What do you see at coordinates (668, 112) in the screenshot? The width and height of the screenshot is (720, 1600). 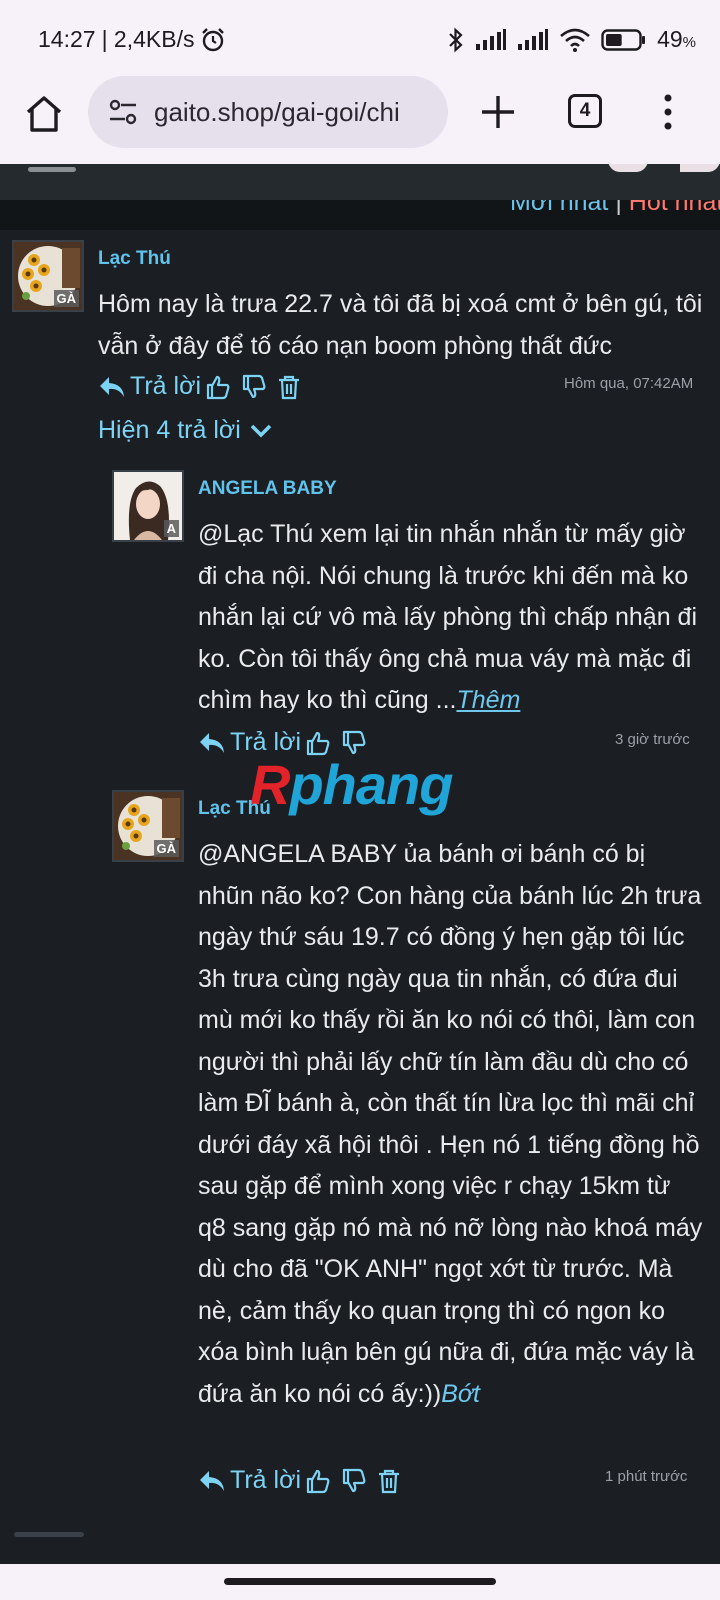 I see `more-options-icon` at bounding box center [668, 112].